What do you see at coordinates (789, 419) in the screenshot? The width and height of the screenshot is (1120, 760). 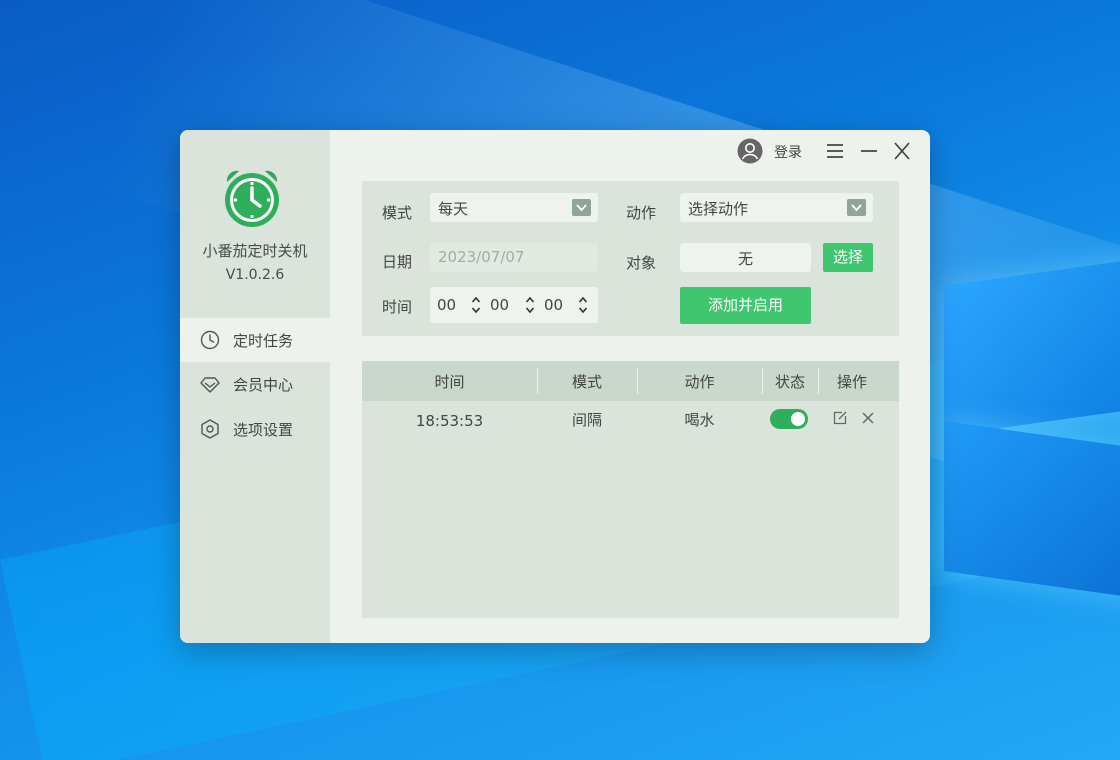 I see `status-toggle` at bounding box center [789, 419].